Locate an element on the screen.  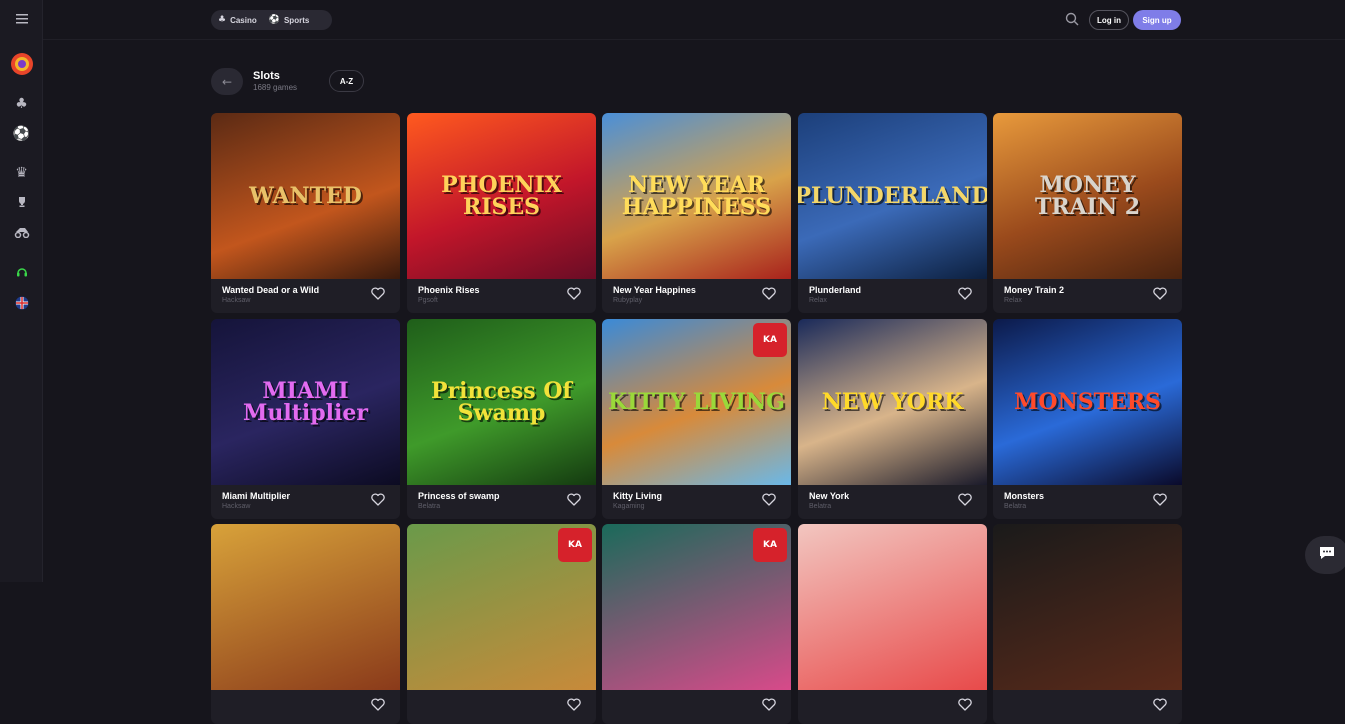
trophy-icon is located at coordinates (21, 204).